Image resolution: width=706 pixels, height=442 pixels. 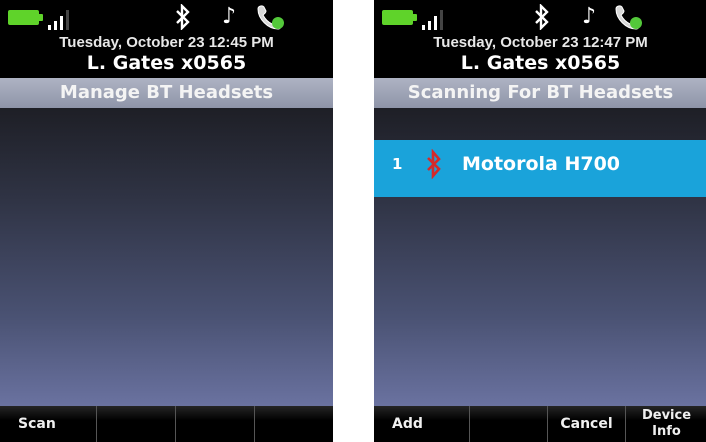 What do you see at coordinates (666, 424) in the screenshot?
I see `softkey-device-info: Device Info` at bounding box center [666, 424].